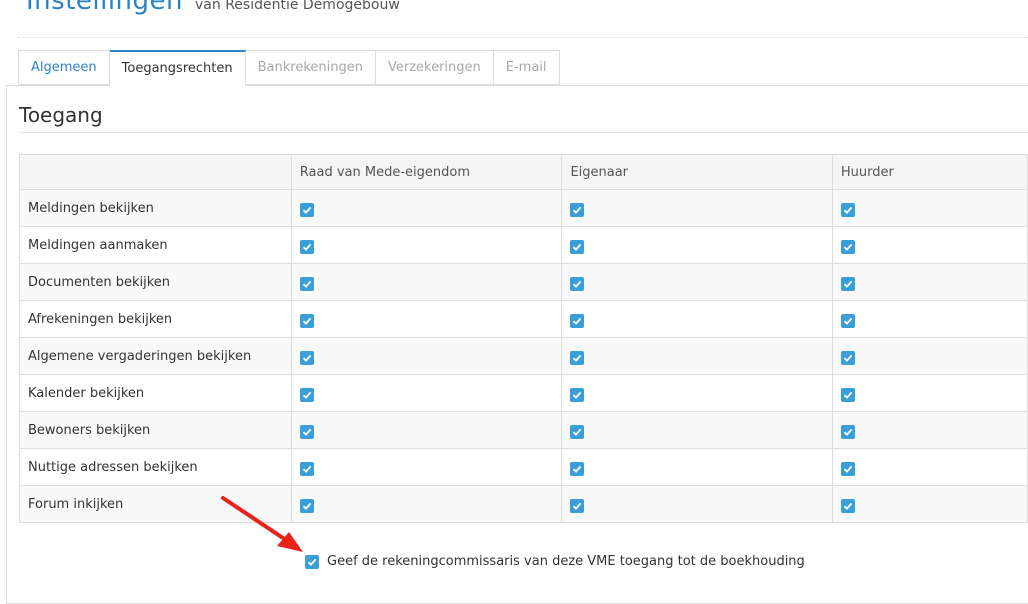 The width and height of the screenshot is (1028, 604). Describe the element at coordinates (155, 319) in the screenshot. I see `permission-label: Afrekeningen bekijken` at that location.